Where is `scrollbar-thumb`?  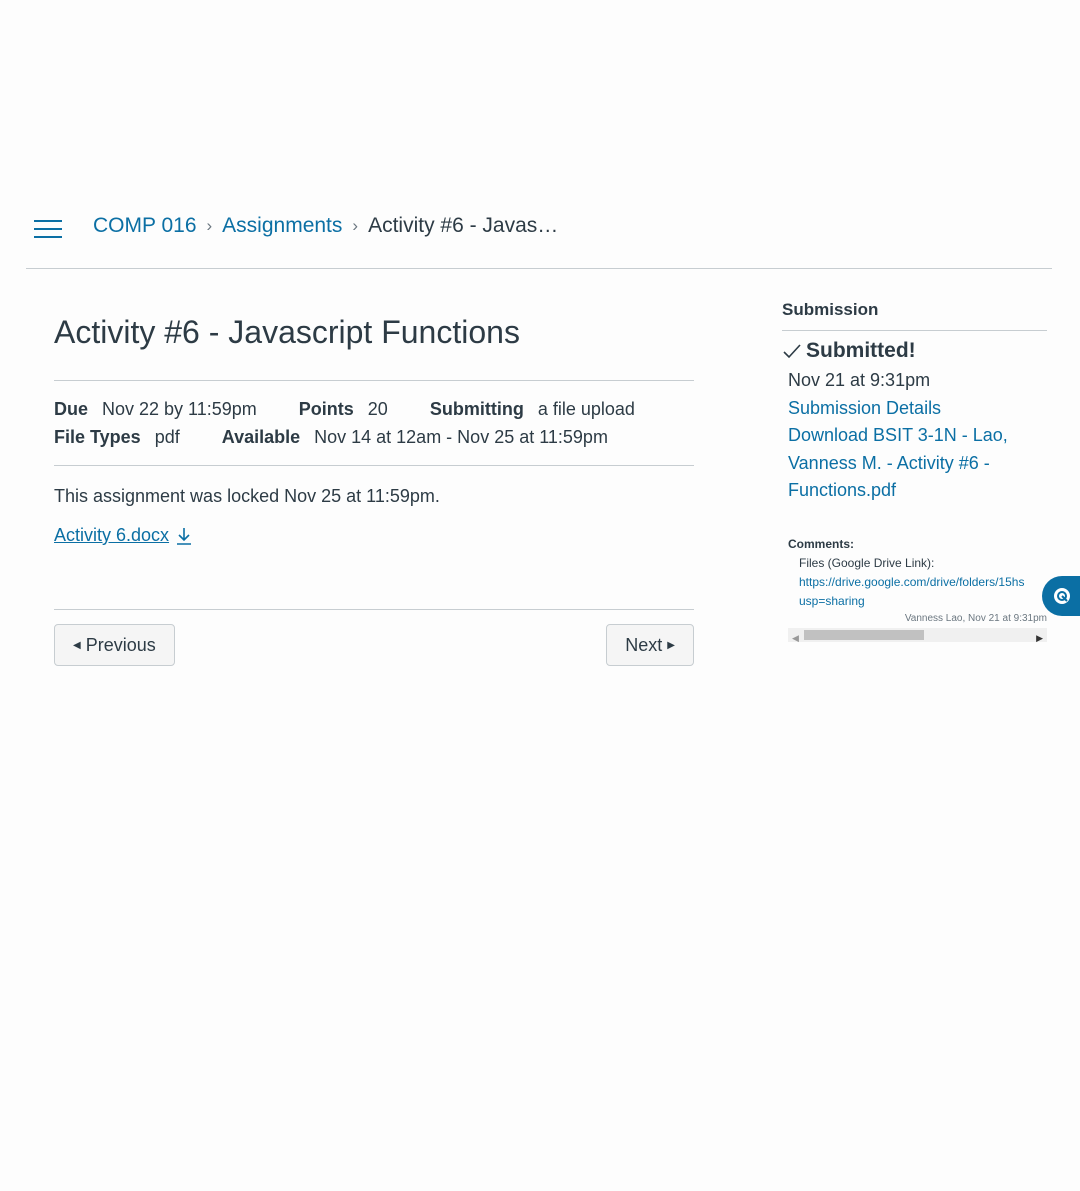
scrollbar-thumb is located at coordinates (864, 634).